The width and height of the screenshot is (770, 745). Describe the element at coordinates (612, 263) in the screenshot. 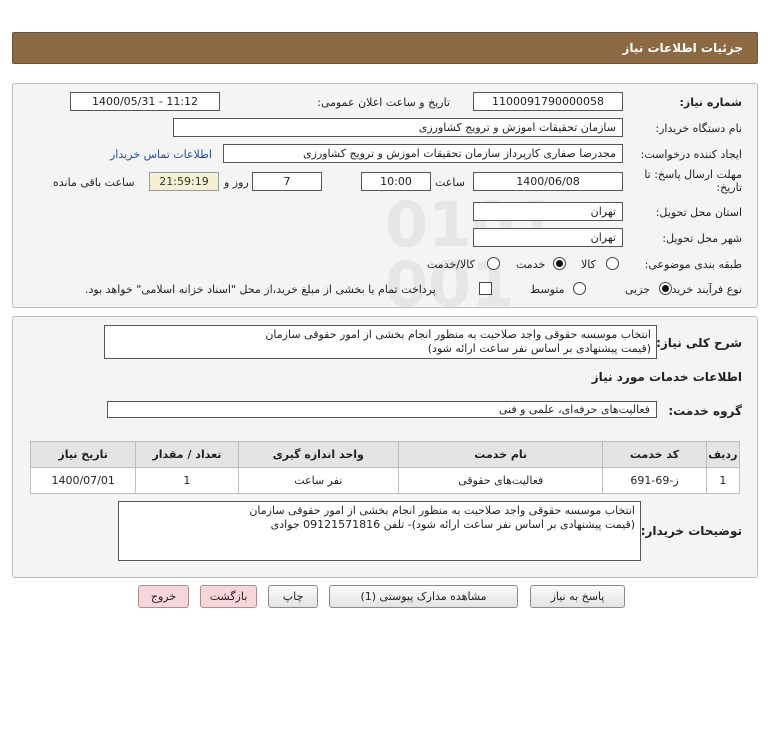

I see `category-goods-radio` at that location.